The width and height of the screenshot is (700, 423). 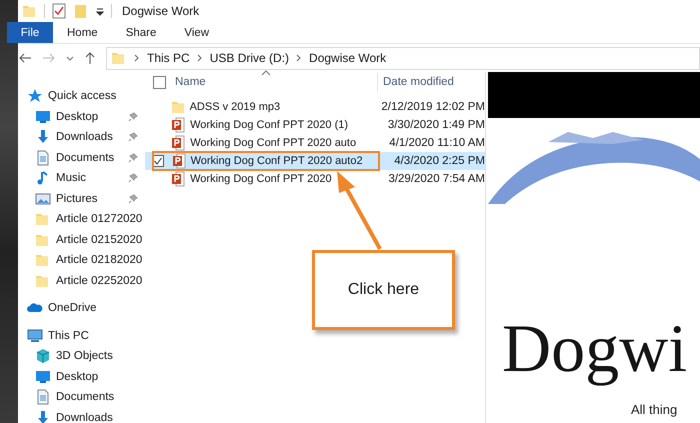 What do you see at coordinates (35, 96) in the screenshot?
I see `star-icon` at bounding box center [35, 96].